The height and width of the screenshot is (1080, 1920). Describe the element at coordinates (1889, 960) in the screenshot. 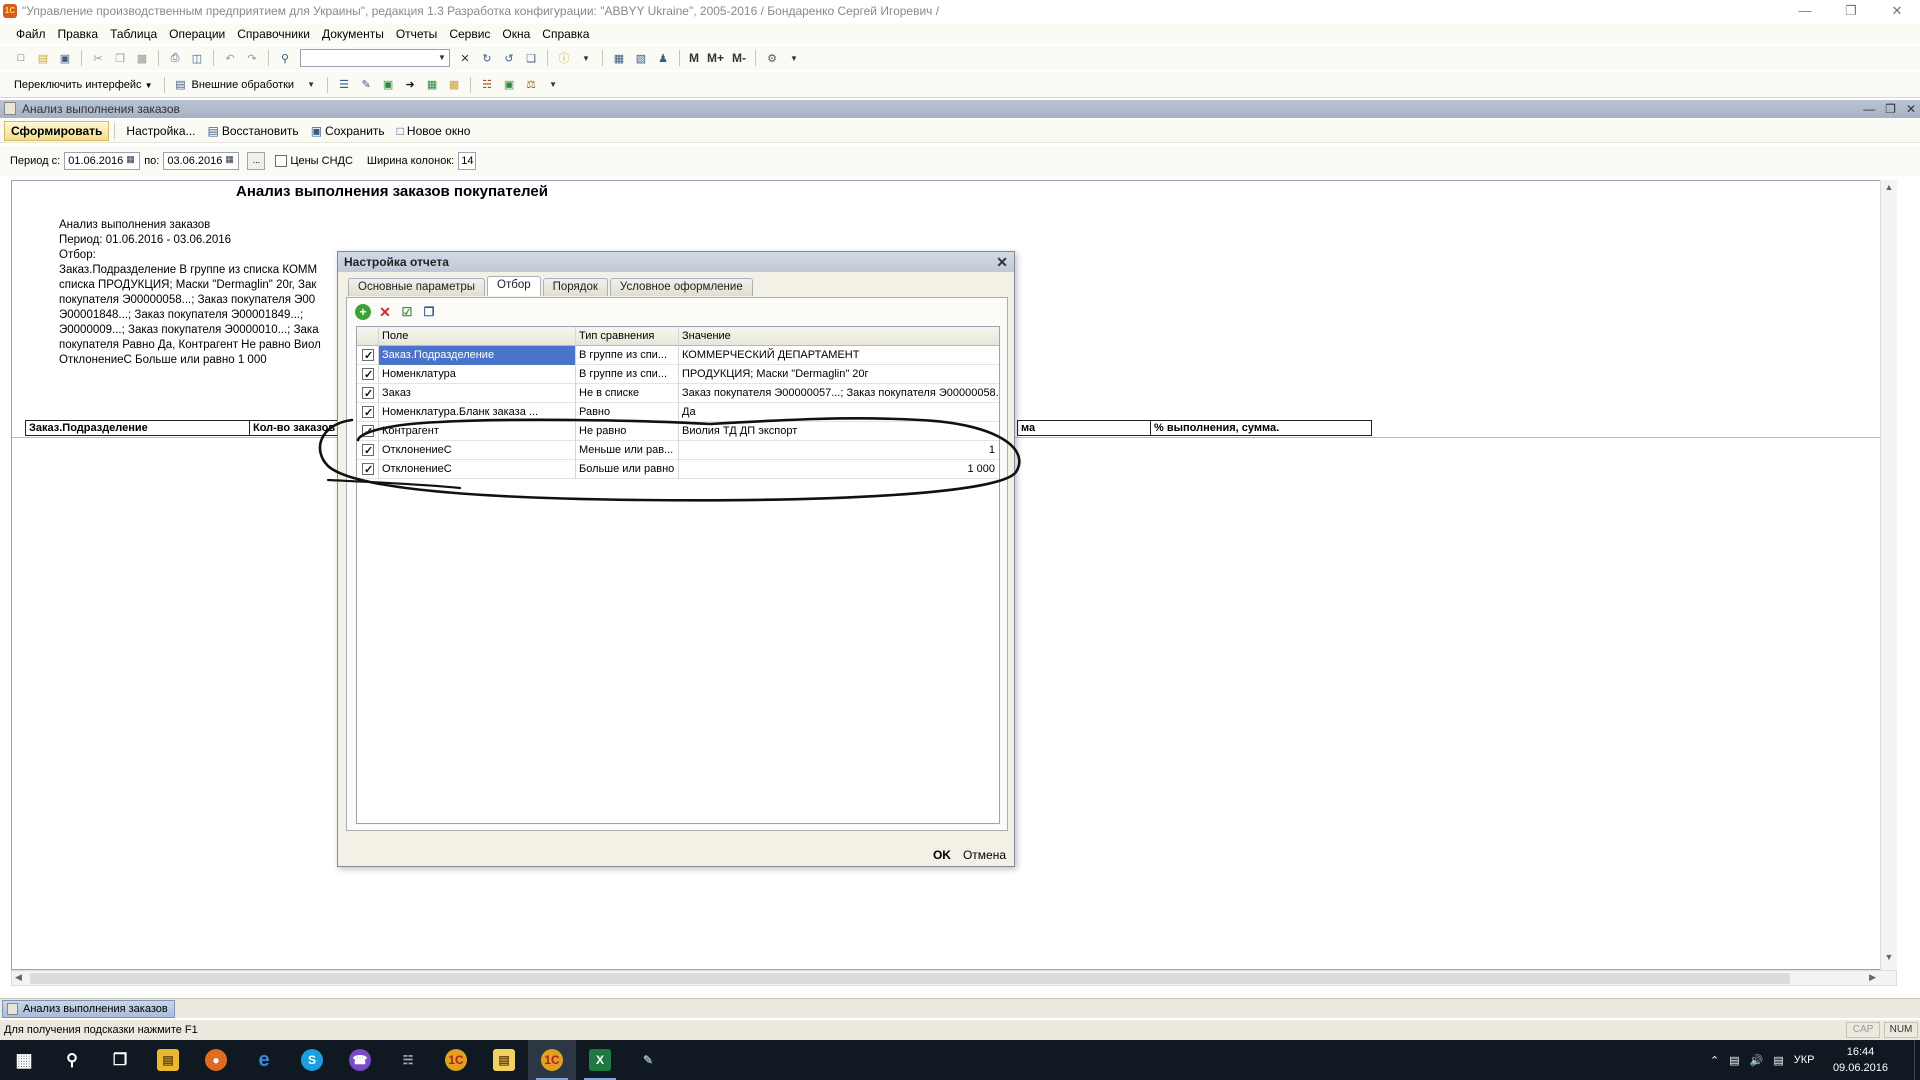

I see `scroll-down-icon: ▼` at that location.